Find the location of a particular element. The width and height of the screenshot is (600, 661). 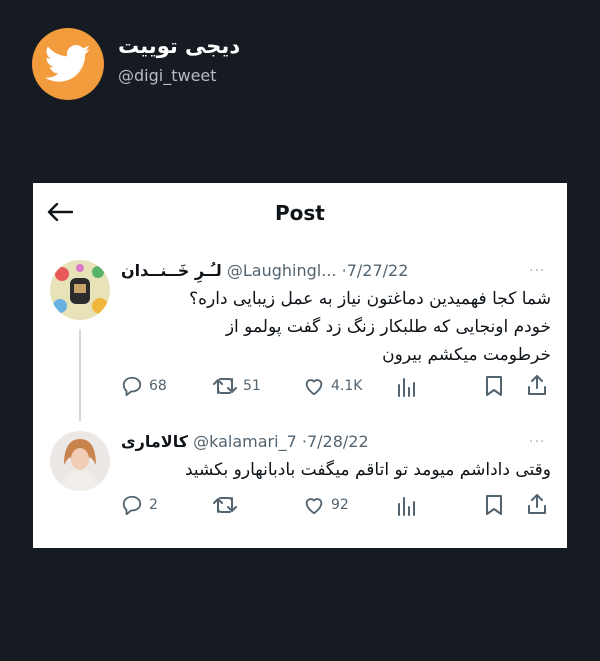

reply-button: 68 is located at coordinates (144, 386).